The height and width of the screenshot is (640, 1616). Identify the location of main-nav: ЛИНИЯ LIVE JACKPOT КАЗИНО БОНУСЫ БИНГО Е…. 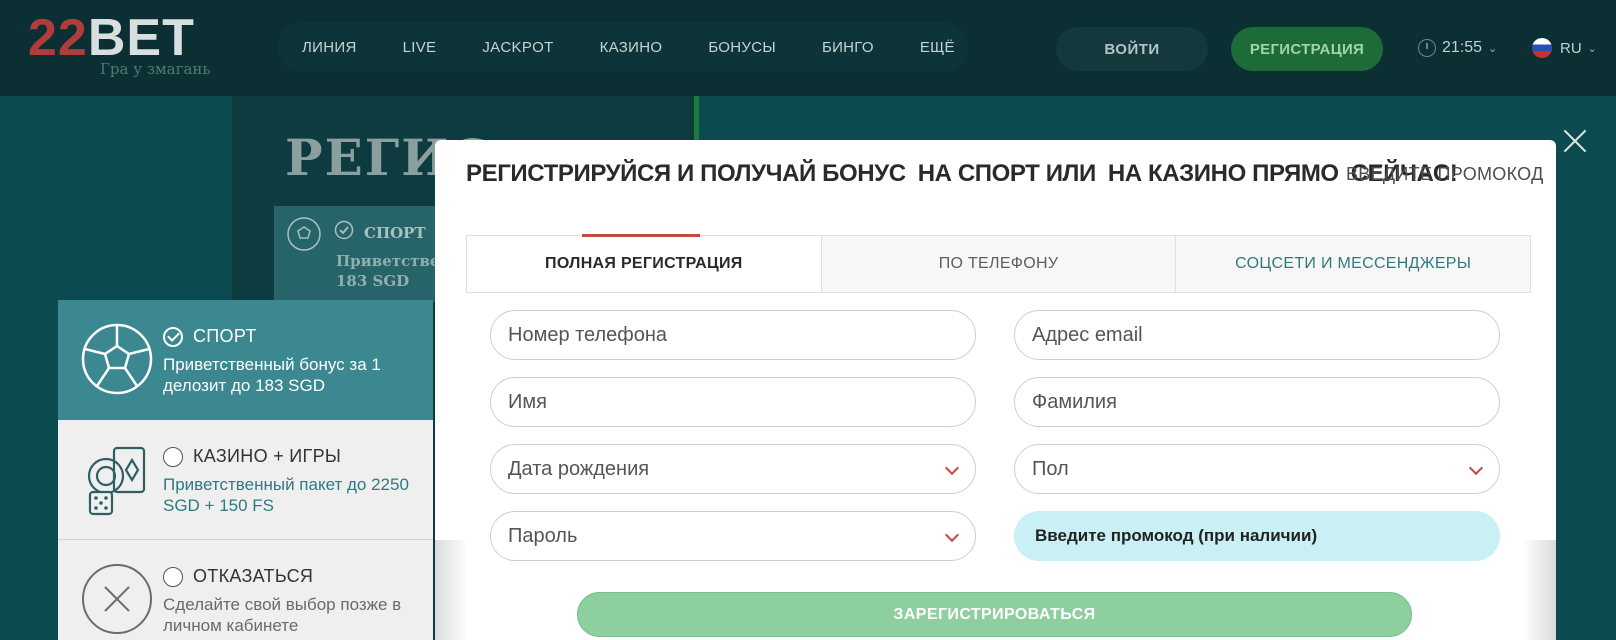
(623, 47).